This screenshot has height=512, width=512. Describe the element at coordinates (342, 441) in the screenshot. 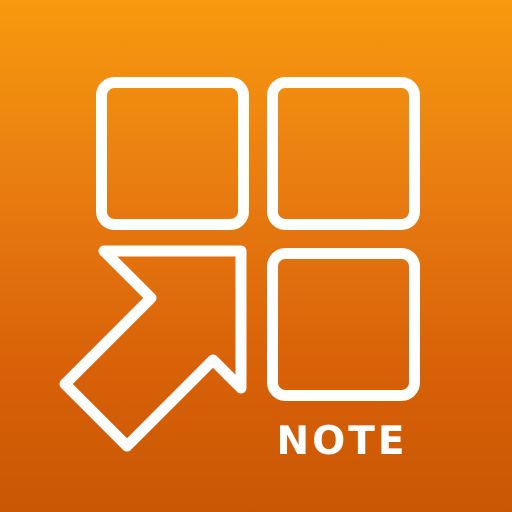

I see `note-label: NOTE` at that location.